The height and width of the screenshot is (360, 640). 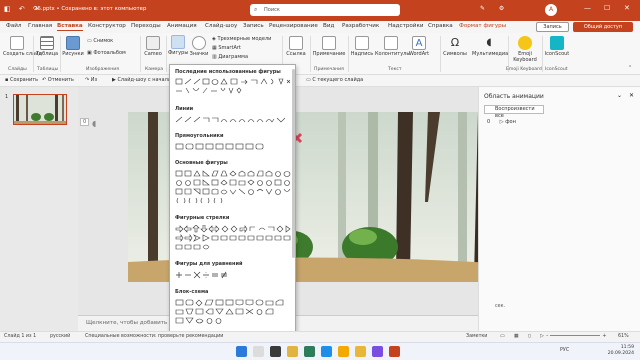 What do you see at coordinates (21, 80) in the screenshot?
I see `save-button: ▪ Сохранить` at bounding box center [21, 80].